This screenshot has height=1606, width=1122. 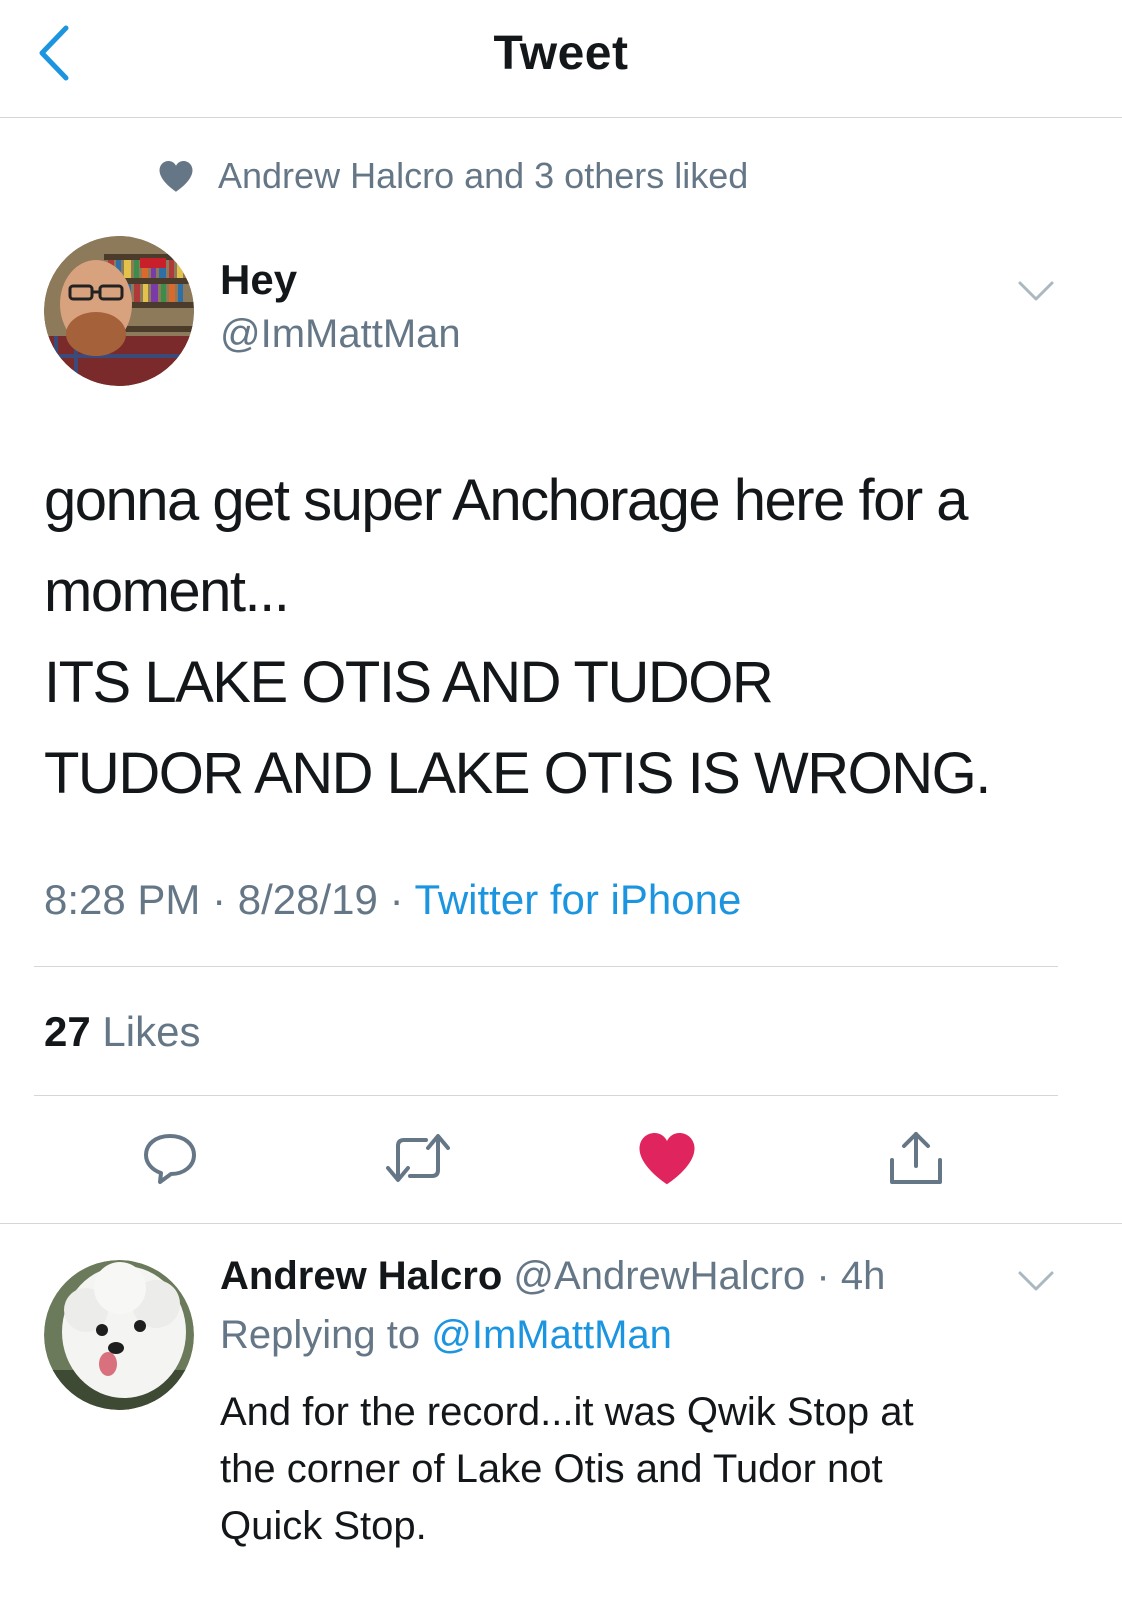 I want to click on tweet-source-link: Twitter for iPhone, so click(x=578, y=899).